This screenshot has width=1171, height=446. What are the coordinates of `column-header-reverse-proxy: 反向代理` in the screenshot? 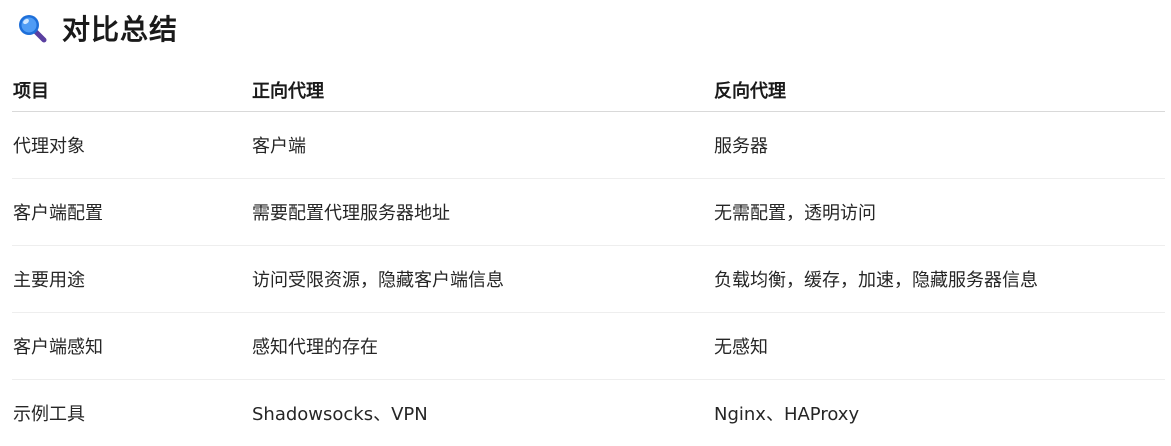 It's located at (939, 90).